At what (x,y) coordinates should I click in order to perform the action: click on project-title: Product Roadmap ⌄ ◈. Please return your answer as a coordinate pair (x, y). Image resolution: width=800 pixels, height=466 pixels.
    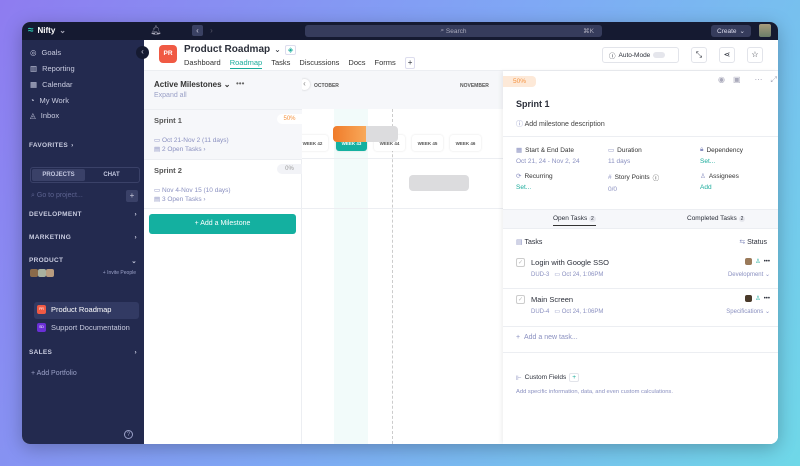
    Looking at the image, I should click on (240, 49).